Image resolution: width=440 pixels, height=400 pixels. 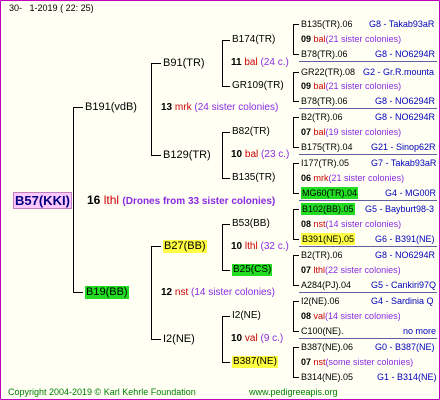 What do you see at coordinates (272, 338) in the screenshot?
I see `i2-mating-note: (9 c.)` at bounding box center [272, 338].